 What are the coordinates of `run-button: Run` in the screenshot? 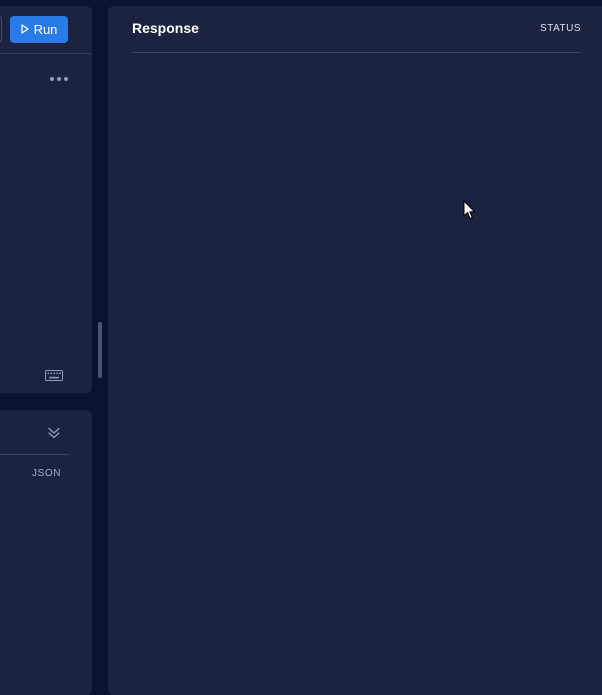 It's located at (39, 29).